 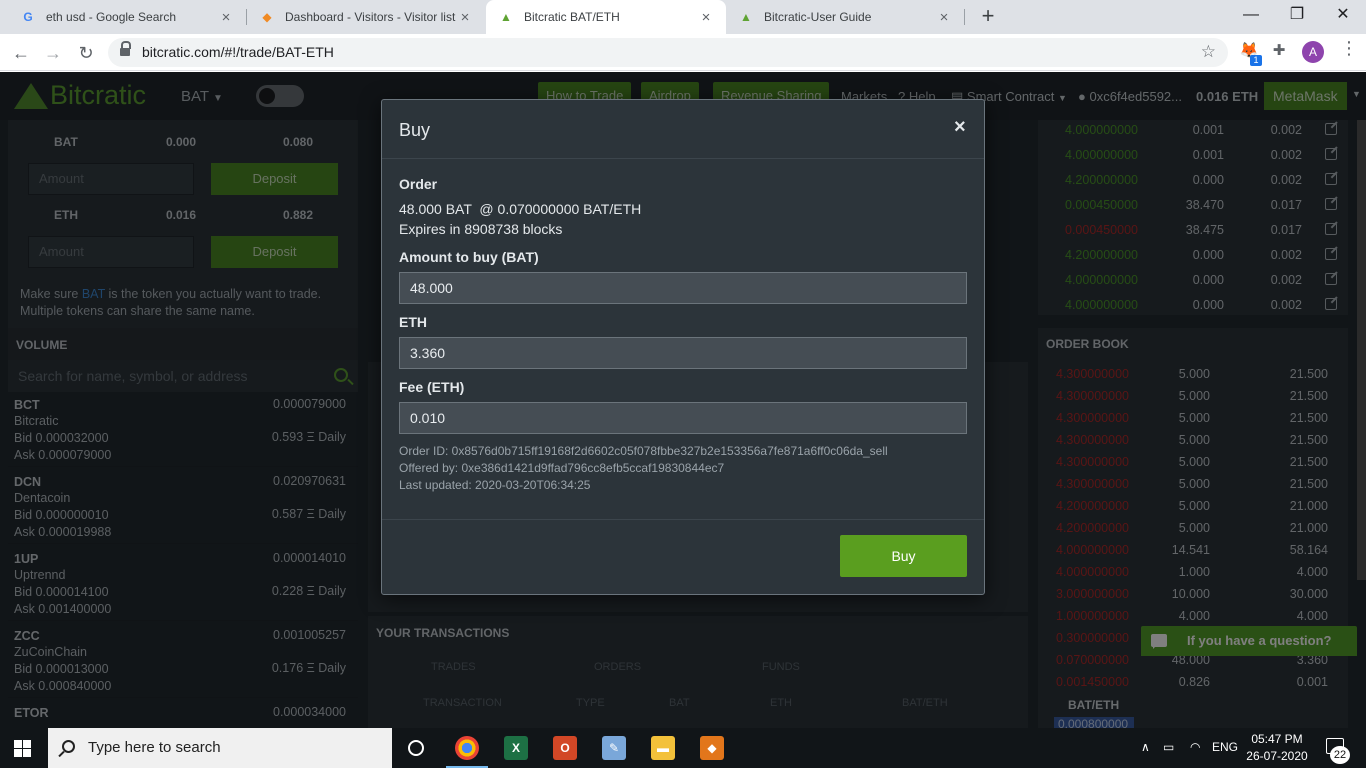 What do you see at coordinates (154, 747) in the screenshot?
I see `taskbar-search-placeholder: Type here to search` at bounding box center [154, 747].